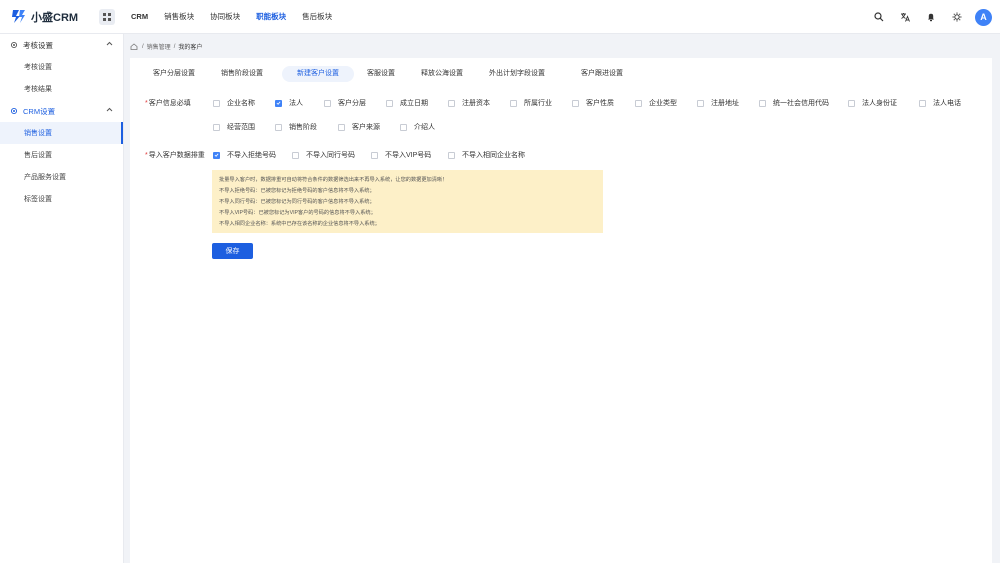  What do you see at coordinates (983, 17) in the screenshot?
I see `avatar: A` at bounding box center [983, 17].